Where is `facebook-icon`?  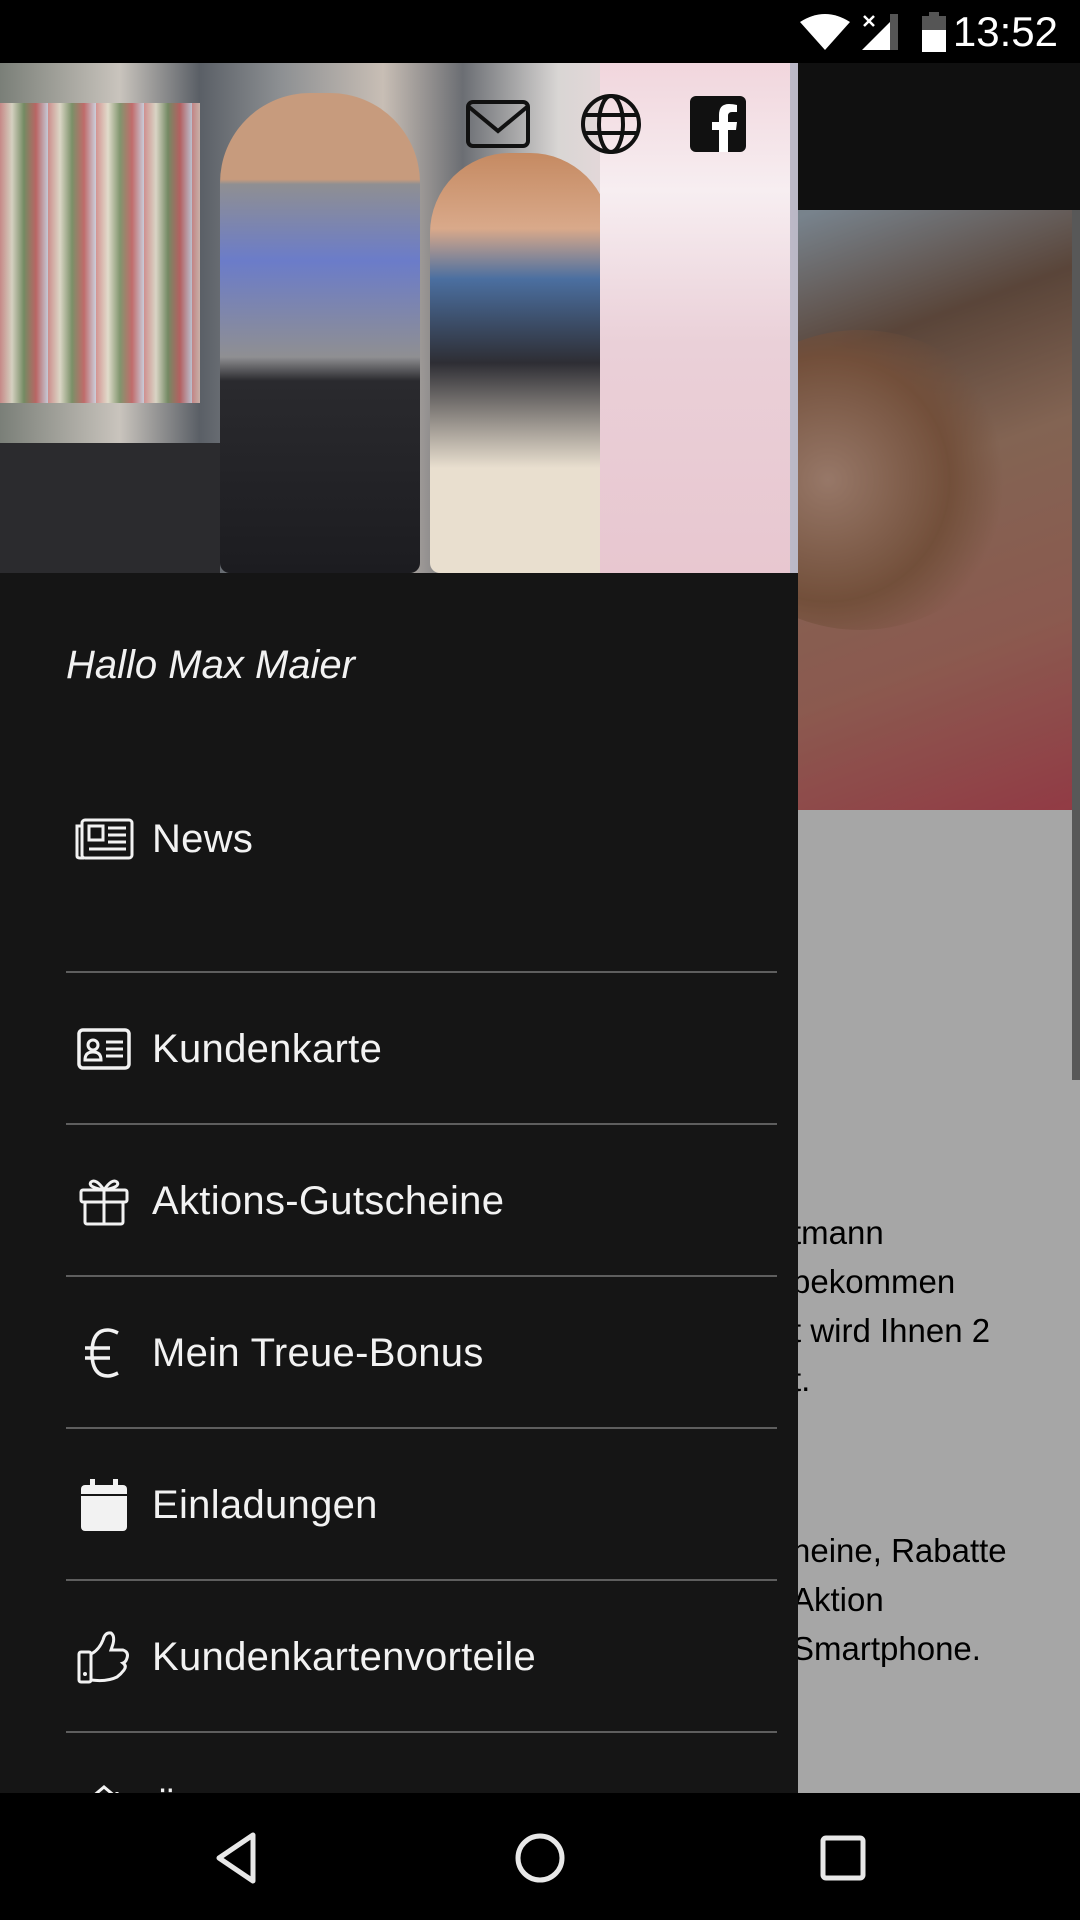 facebook-icon is located at coordinates (718, 124).